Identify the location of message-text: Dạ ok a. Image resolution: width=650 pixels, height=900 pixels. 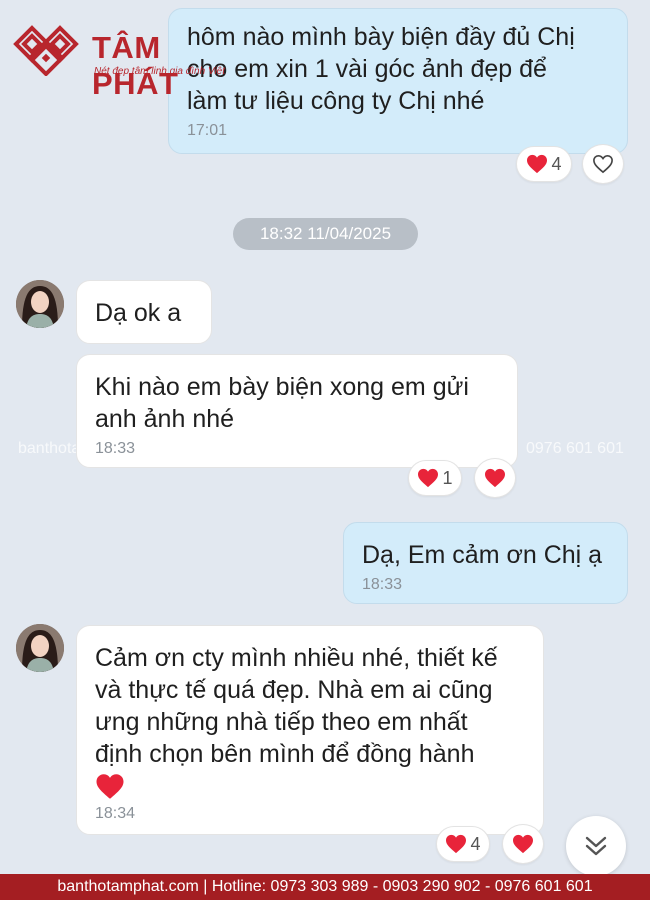
(138, 313).